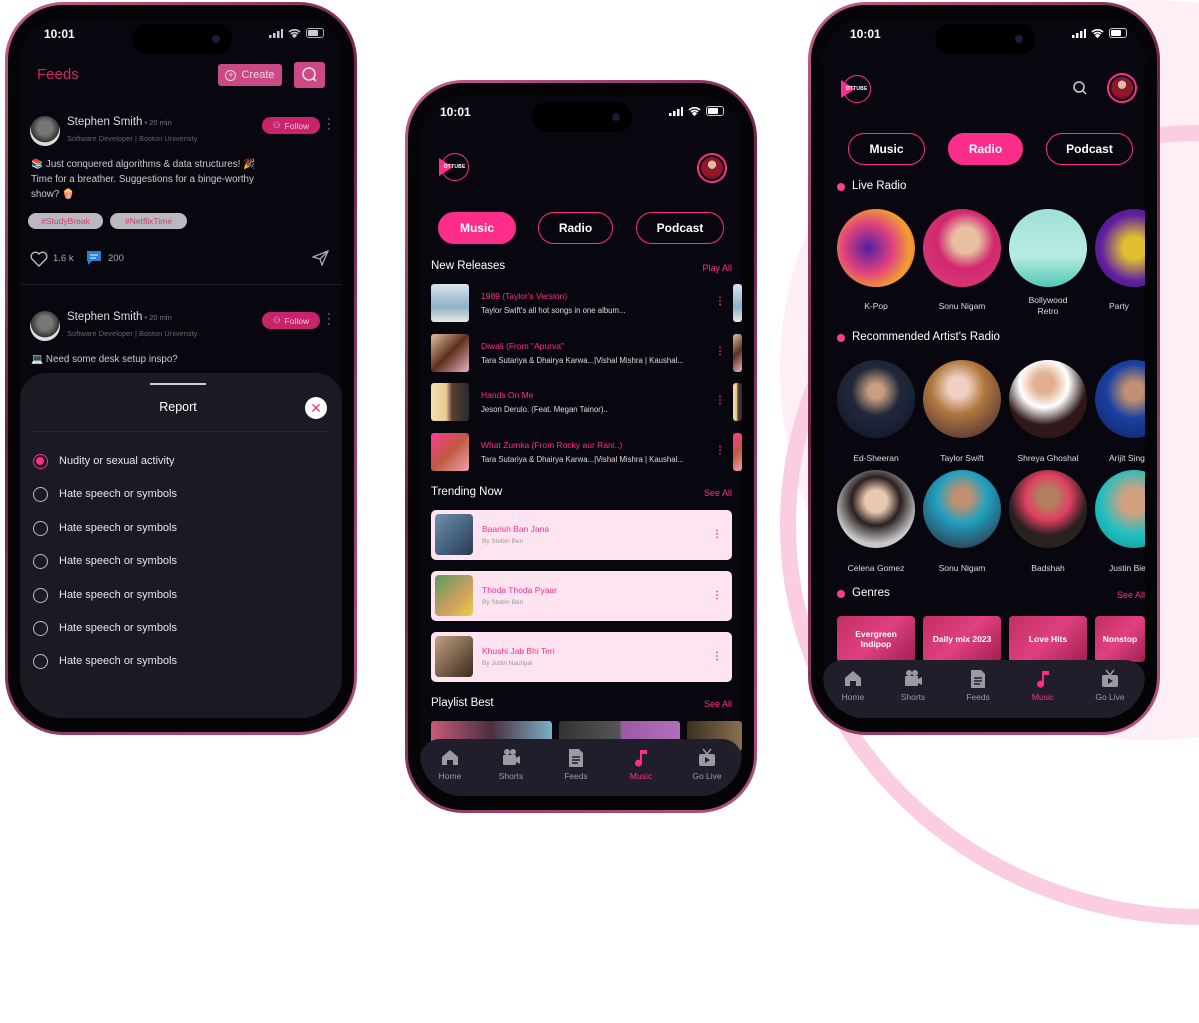 The width and height of the screenshot is (1199, 1023). Describe the element at coordinates (309, 75) in the screenshot. I see `search-button` at that location.